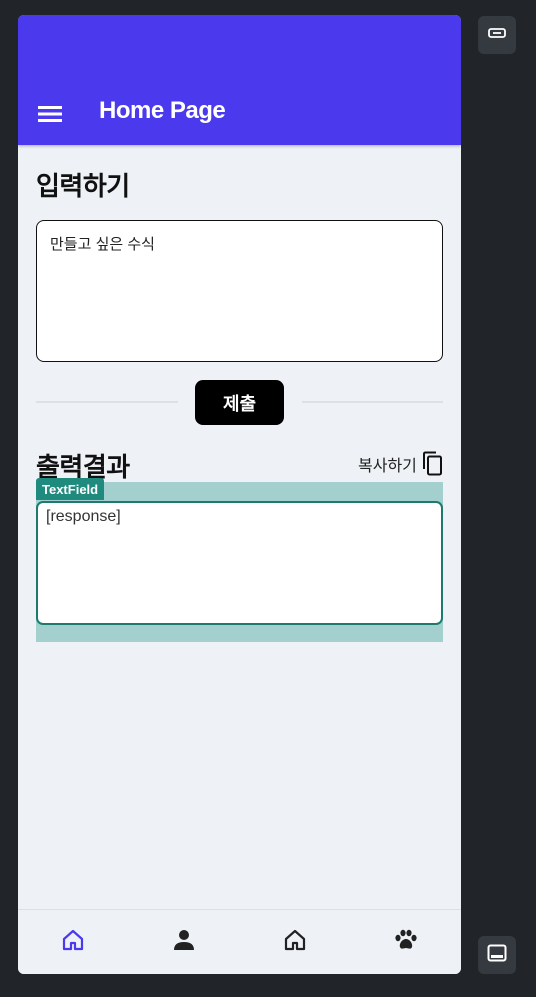 This screenshot has height=997, width=536. Describe the element at coordinates (102, 244) in the screenshot. I see `formula-input-placeholder: 만들고 싶은 수식` at that location.